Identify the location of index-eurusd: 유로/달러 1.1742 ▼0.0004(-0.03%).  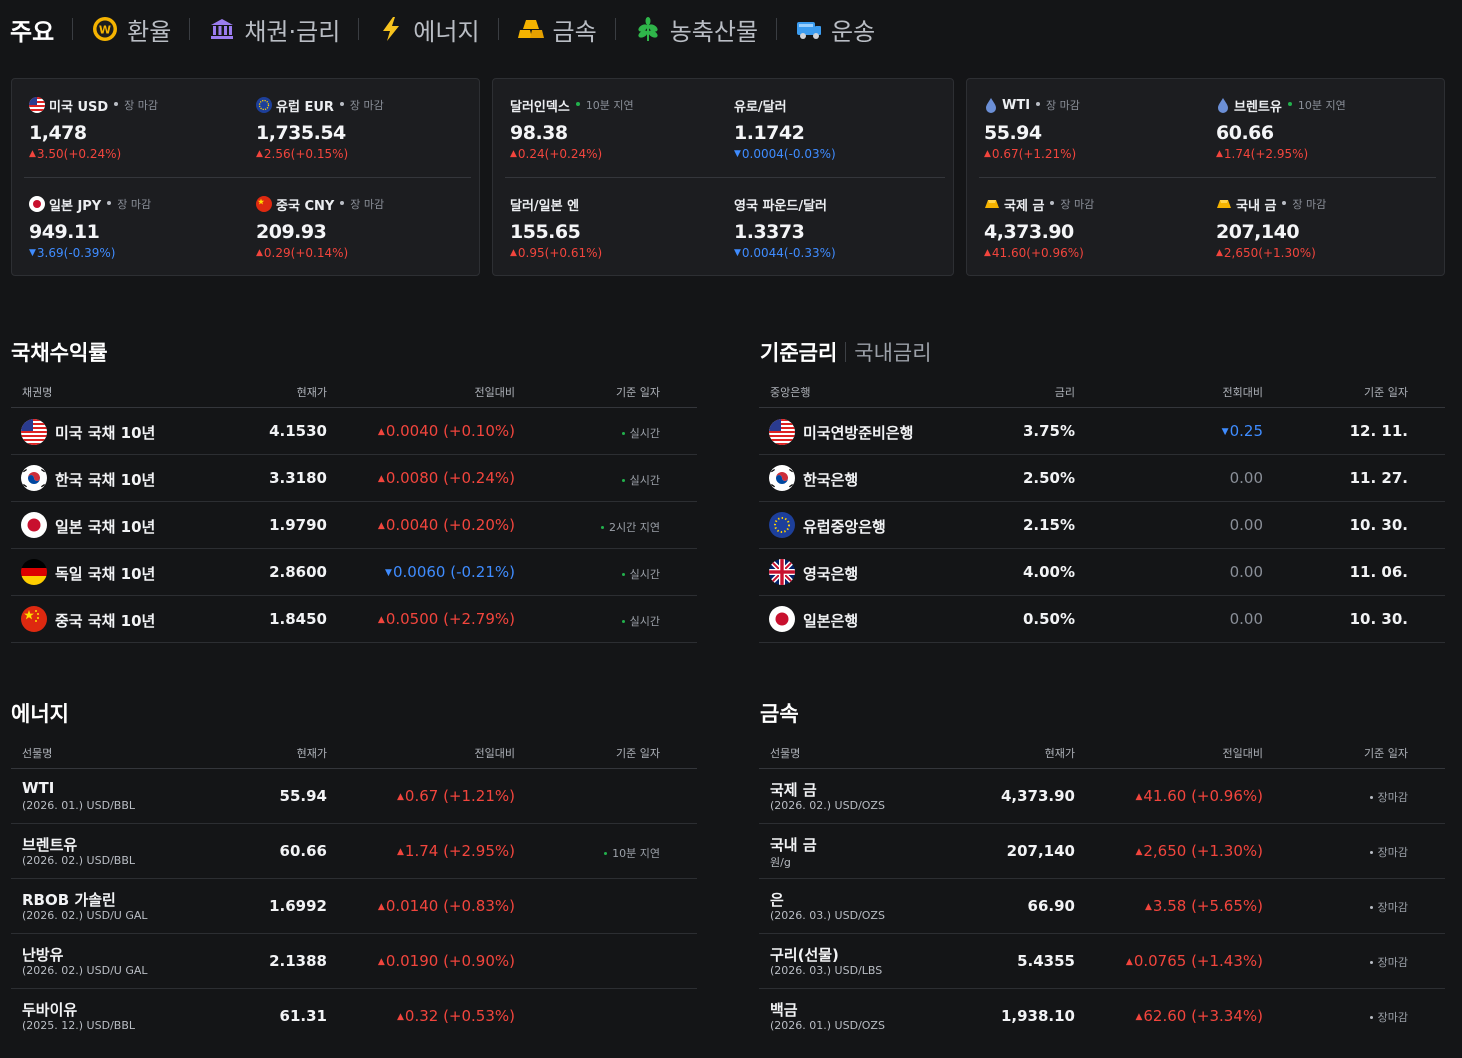
(834, 136).